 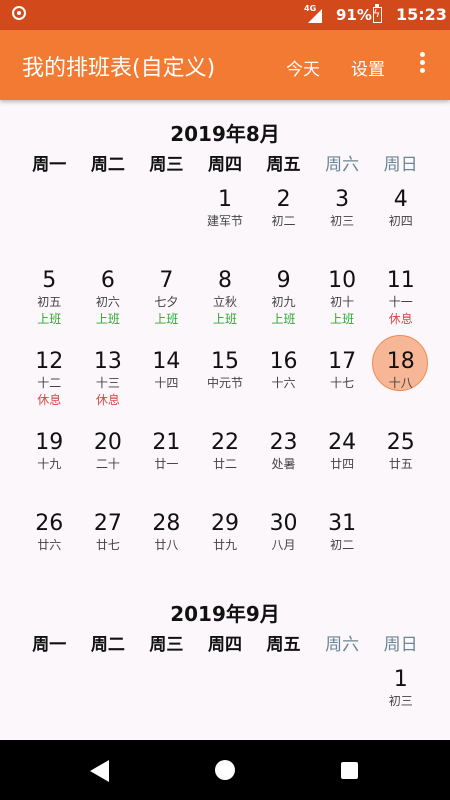 What do you see at coordinates (49, 361) in the screenshot?
I see `day-number: 12` at bounding box center [49, 361].